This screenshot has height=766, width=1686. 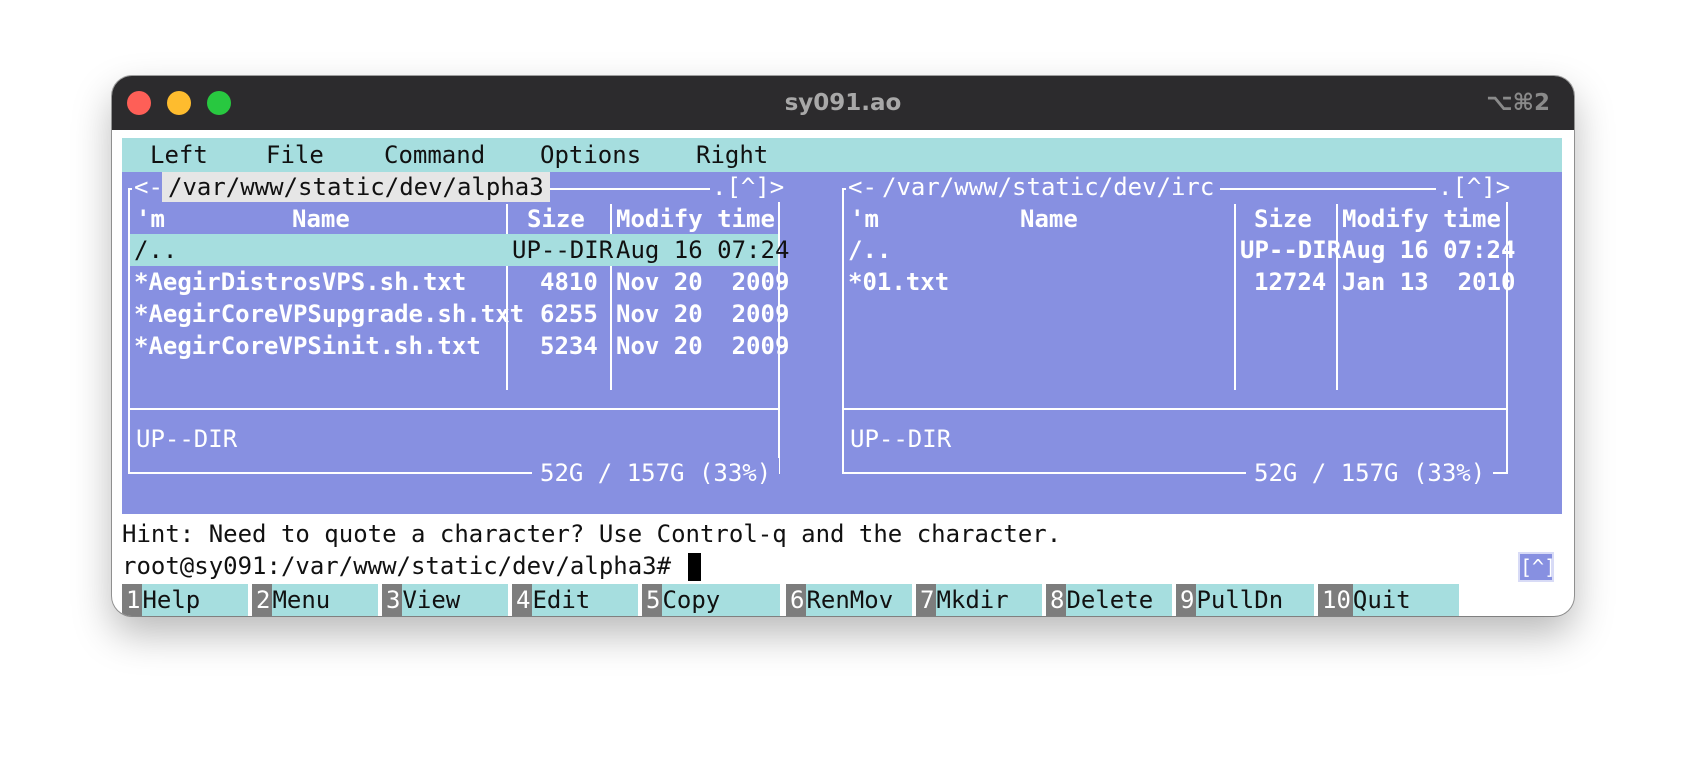 What do you see at coordinates (1245, 600) in the screenshot?
I see `fkey-pulldn: 9PullDn` at bounding box center [1245, 600].